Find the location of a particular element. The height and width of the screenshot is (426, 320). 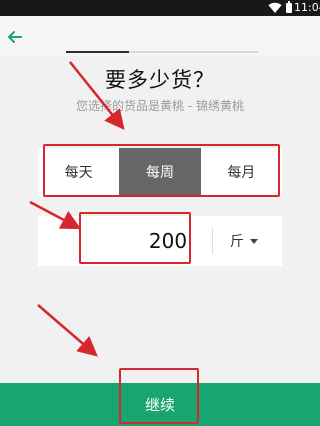

unit-label: 斤 is located at coordinates (237, 242).